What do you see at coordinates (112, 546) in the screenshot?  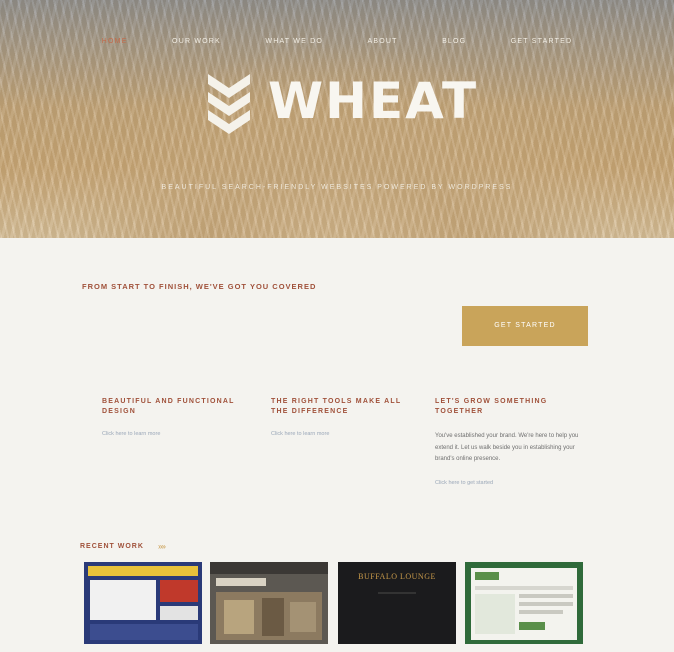 I see `recent-work-heading: RECENT WORK` at bounding box center [112, 546].